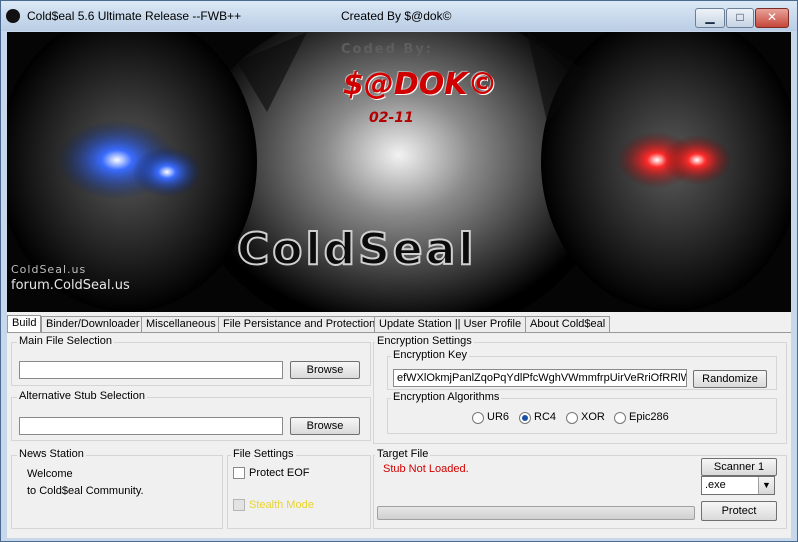  What do you see at coordinates (263, 454) in the screenshot?
I see `file-settings-label: File Settings` at bounding box center [263, 454].